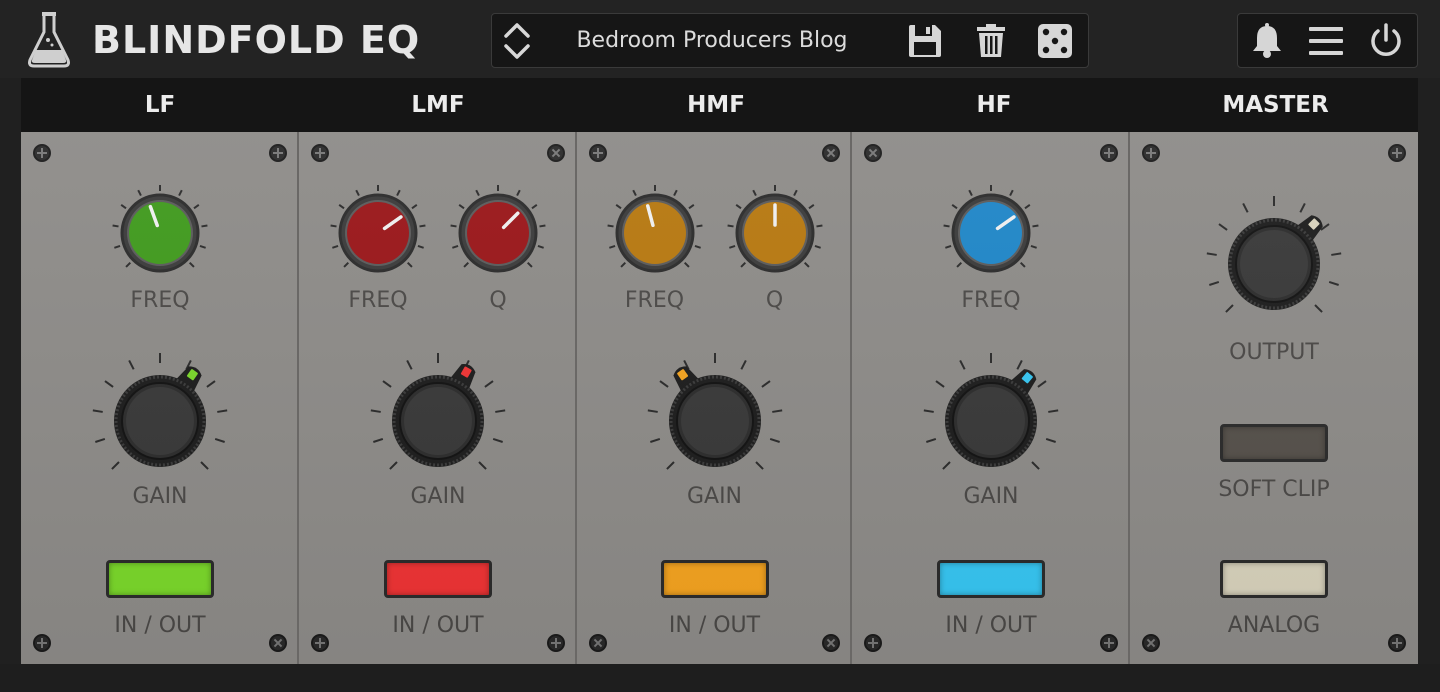  I want to click on preset-selector: Bedroom Producers Blog, so click(790, 40).